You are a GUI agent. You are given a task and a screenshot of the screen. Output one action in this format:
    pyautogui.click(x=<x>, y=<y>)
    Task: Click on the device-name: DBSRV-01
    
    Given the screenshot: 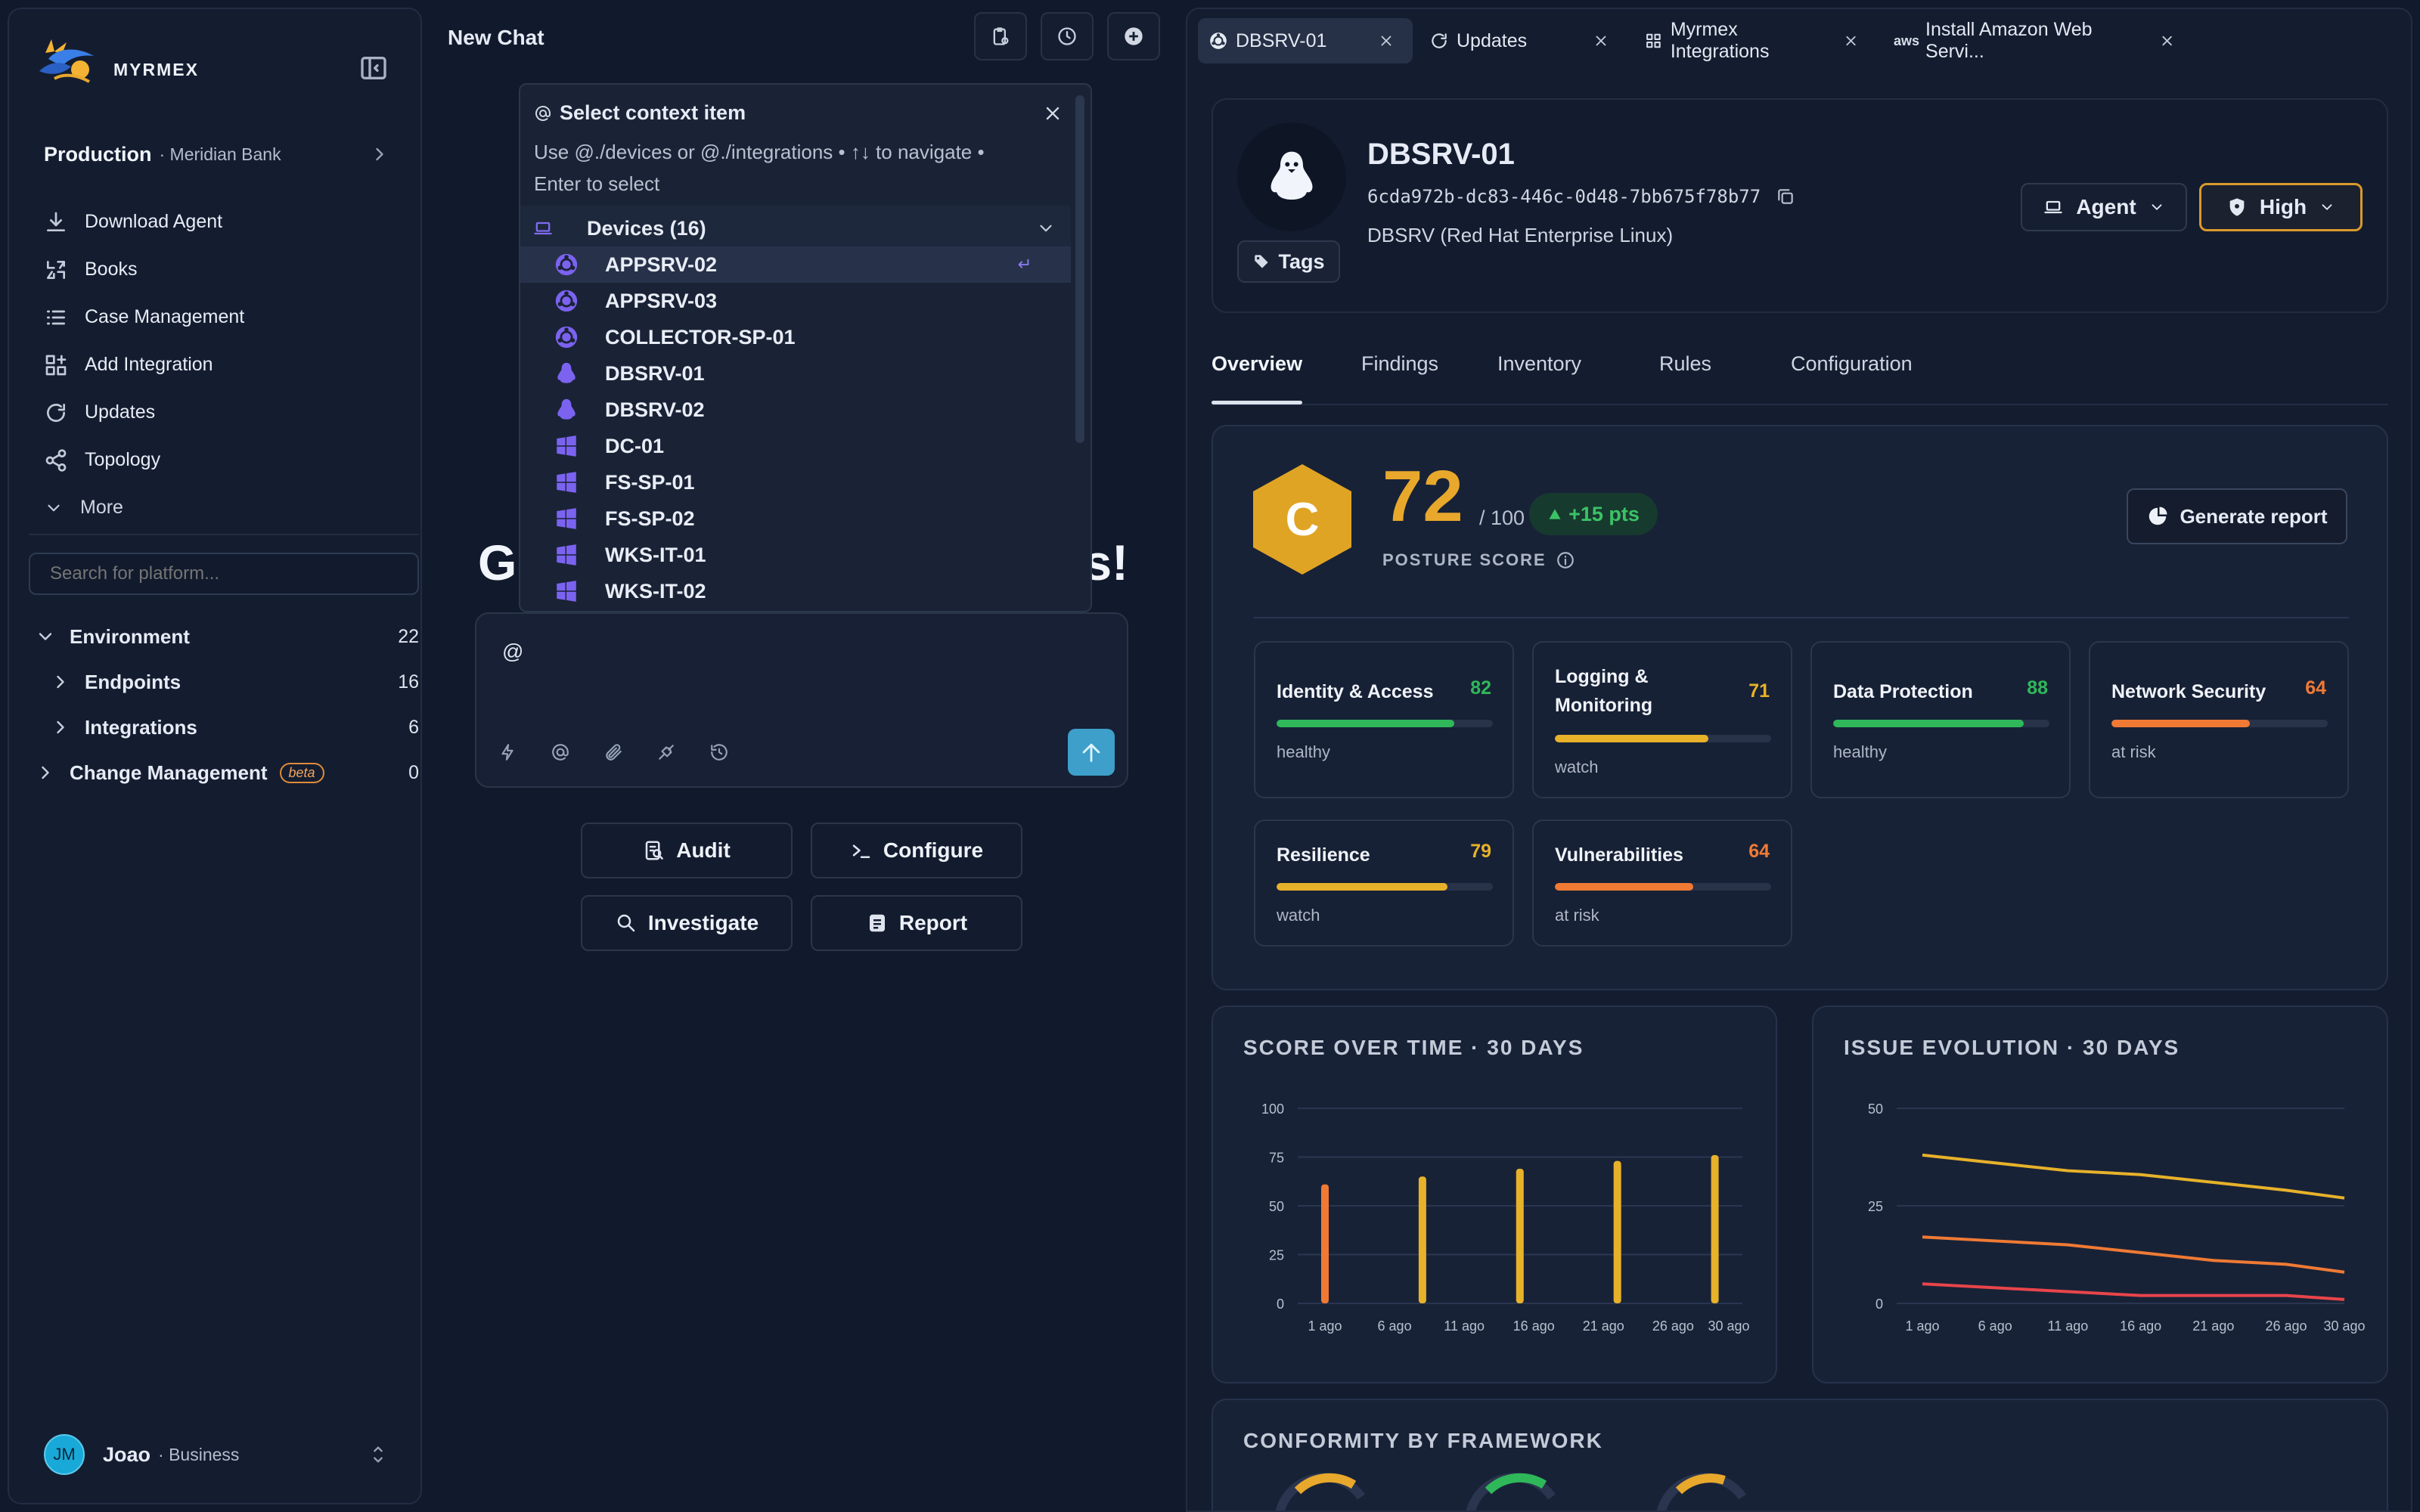 What is the action you would take?
    pyautogui.click(x=1441, y=154)
    